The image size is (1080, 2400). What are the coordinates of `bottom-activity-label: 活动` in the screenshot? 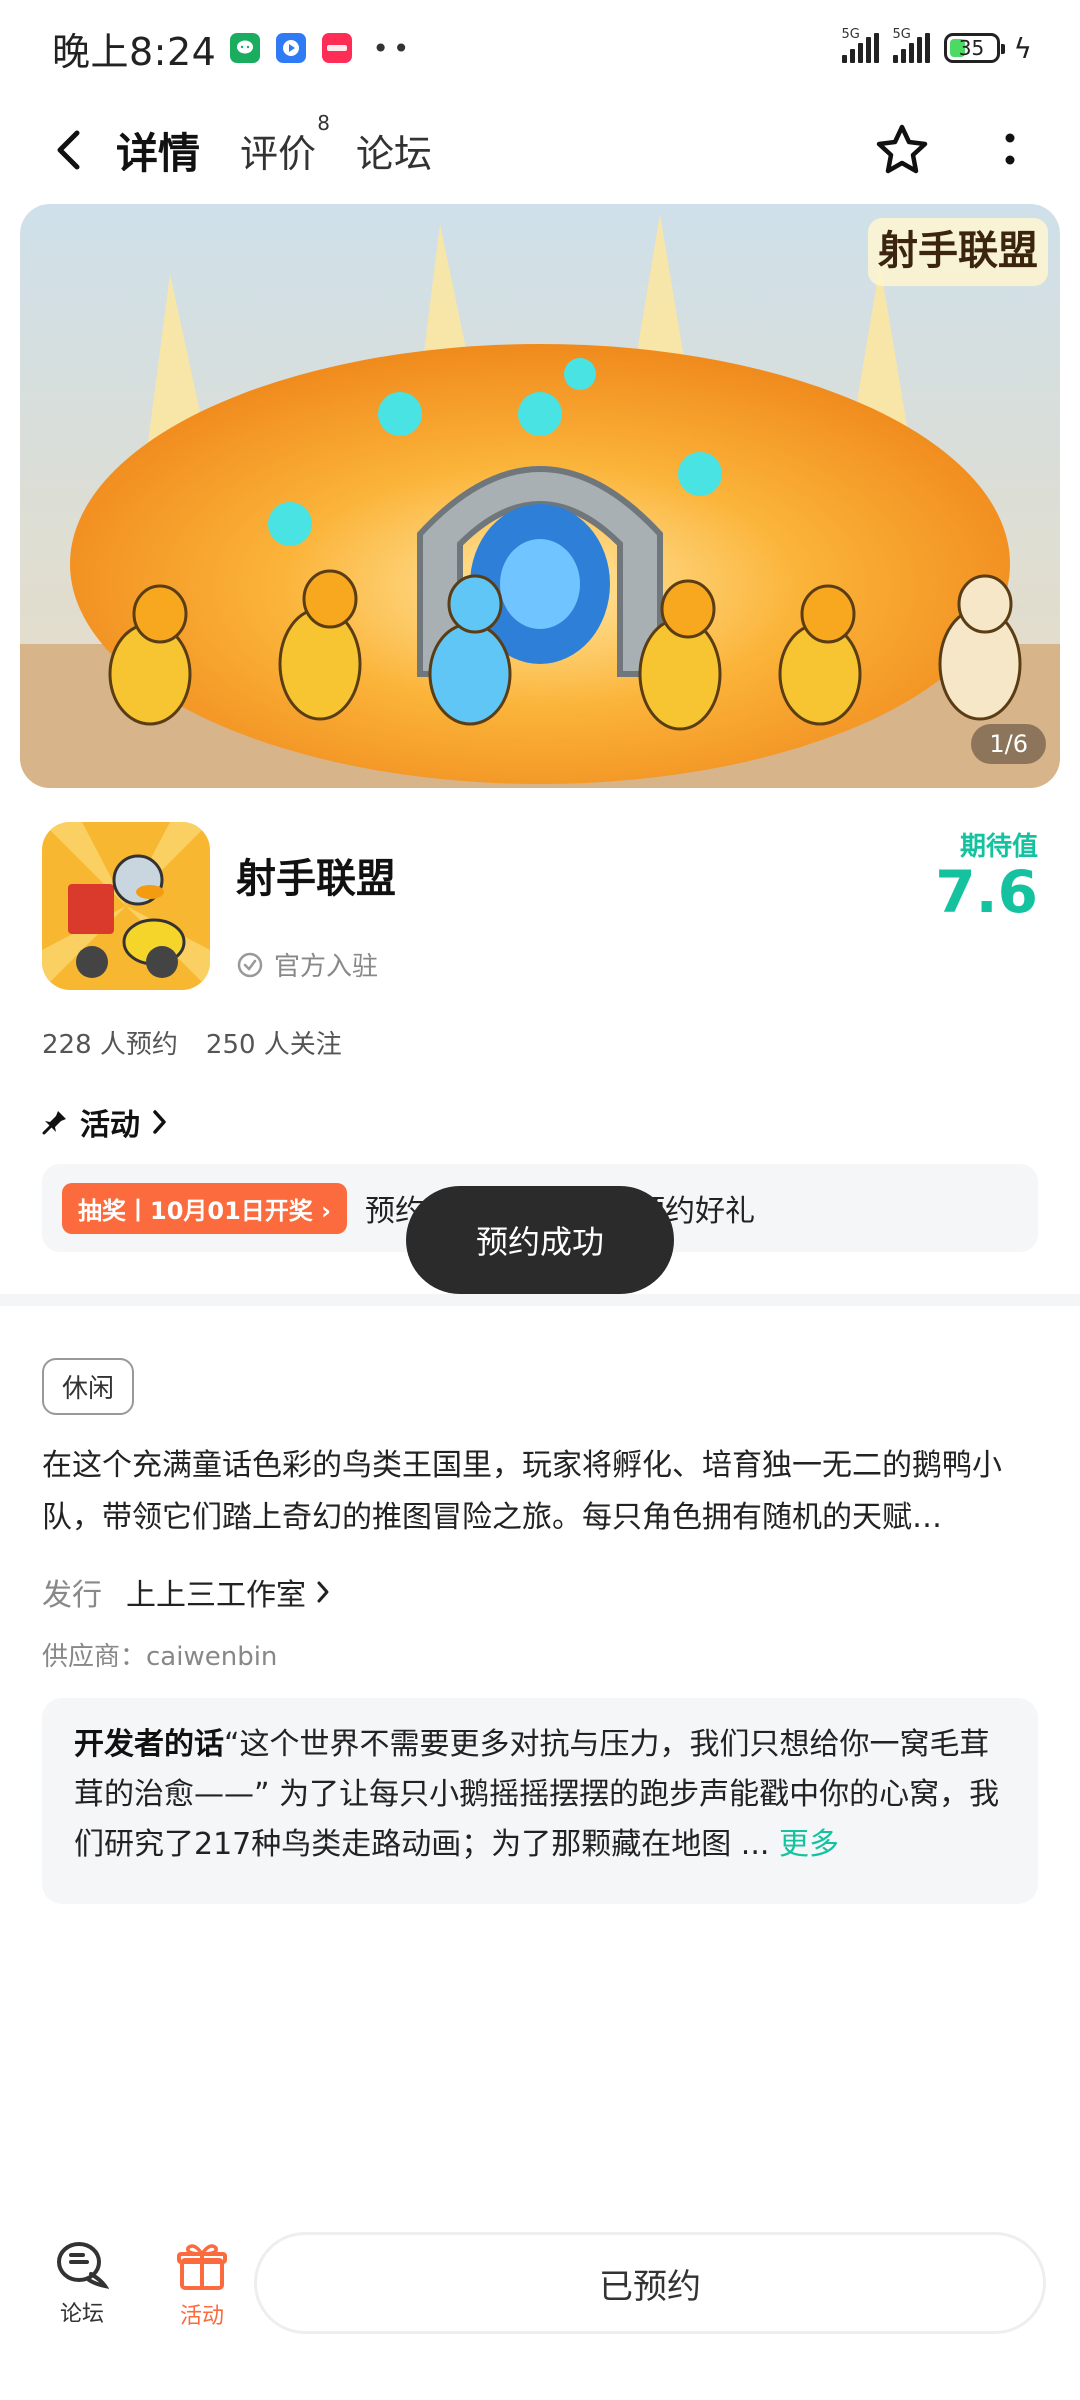 It's located at (201, 2316).